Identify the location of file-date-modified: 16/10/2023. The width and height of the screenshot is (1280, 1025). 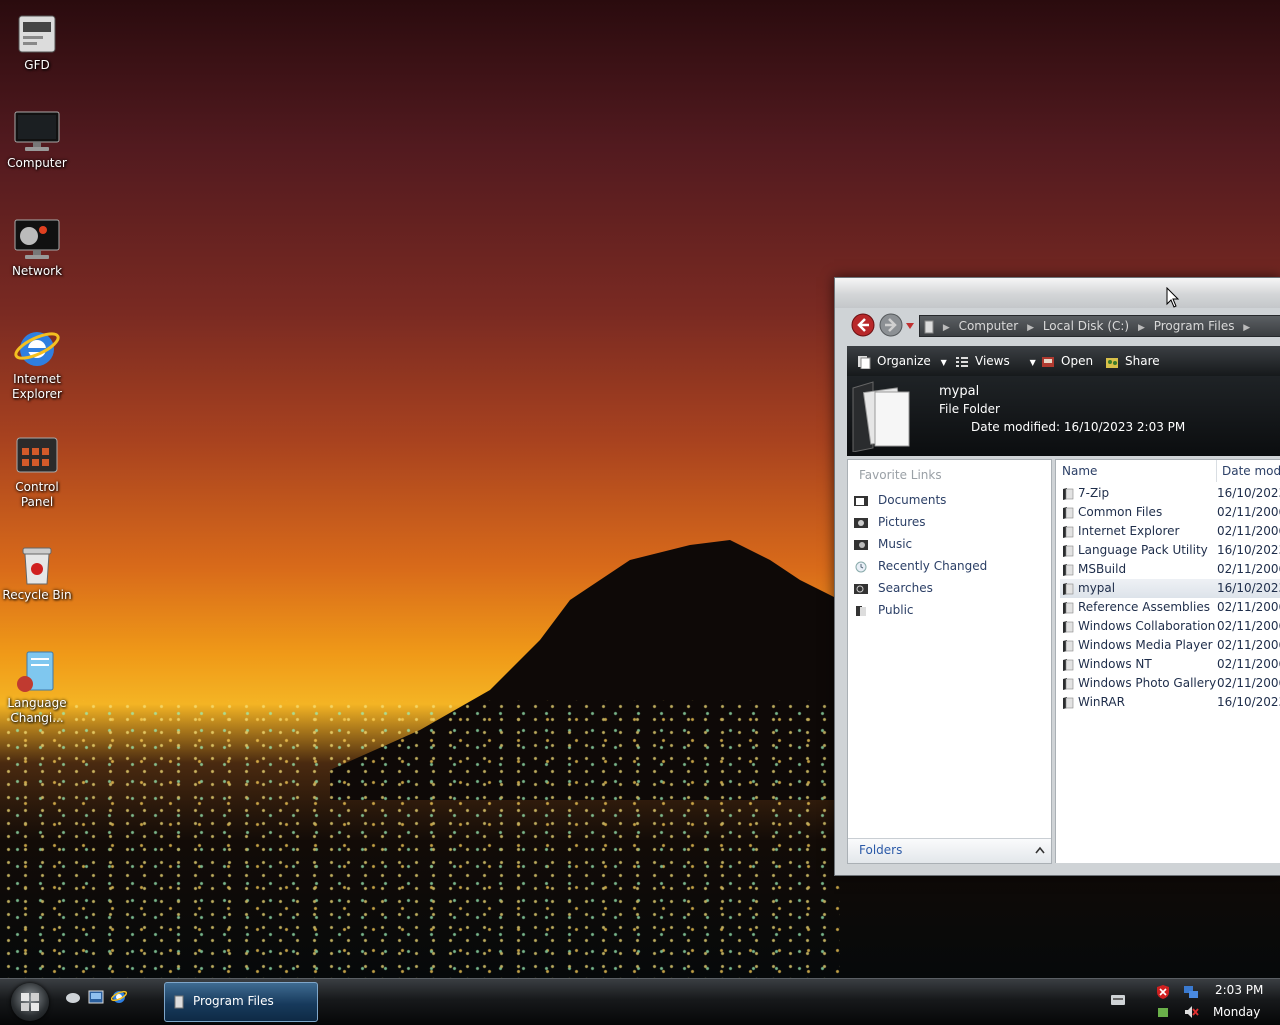
(1248, 493).